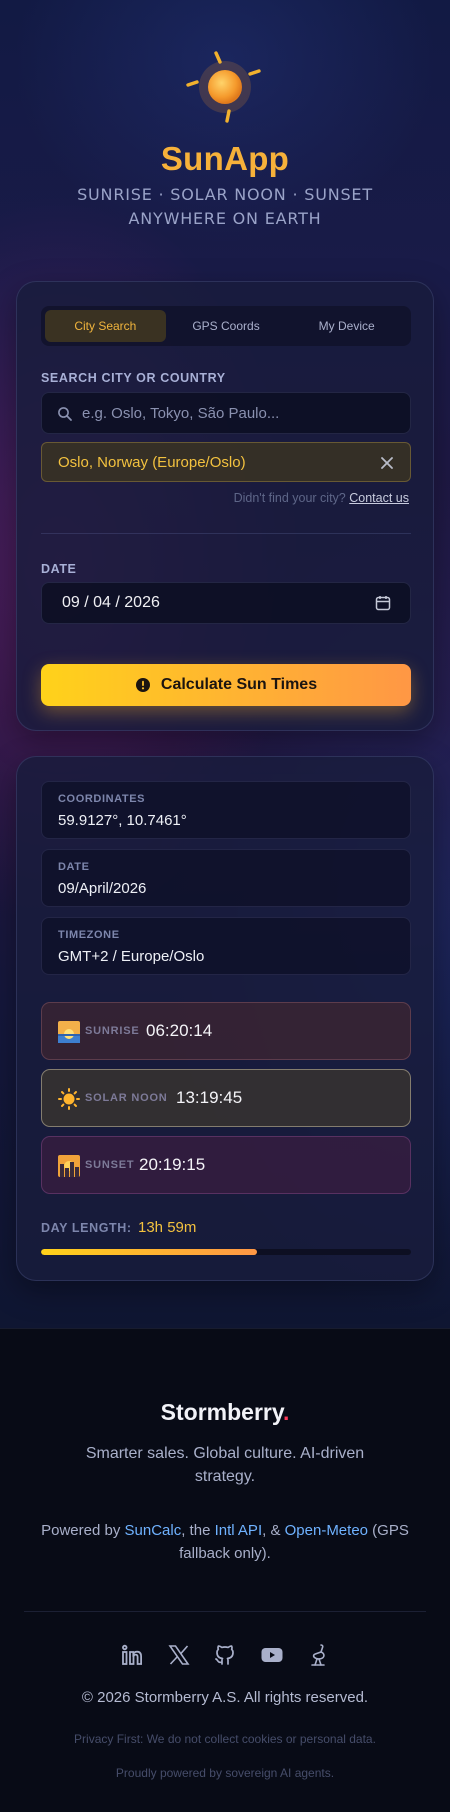 This screenshot has width=450, height=1812. Describe the element at coordinates (239, 1530) in the screenshot. I see `intl-api-link: Intl API` at that location.